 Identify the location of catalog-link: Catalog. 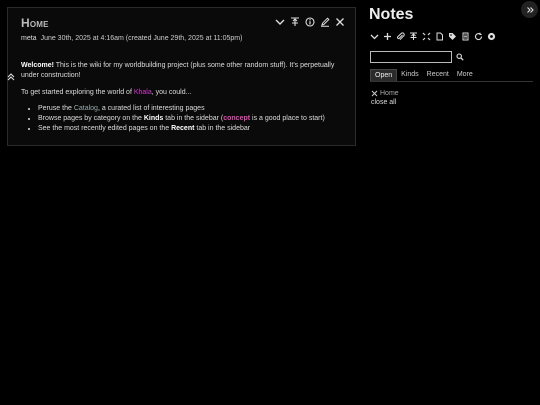
(86, 108).